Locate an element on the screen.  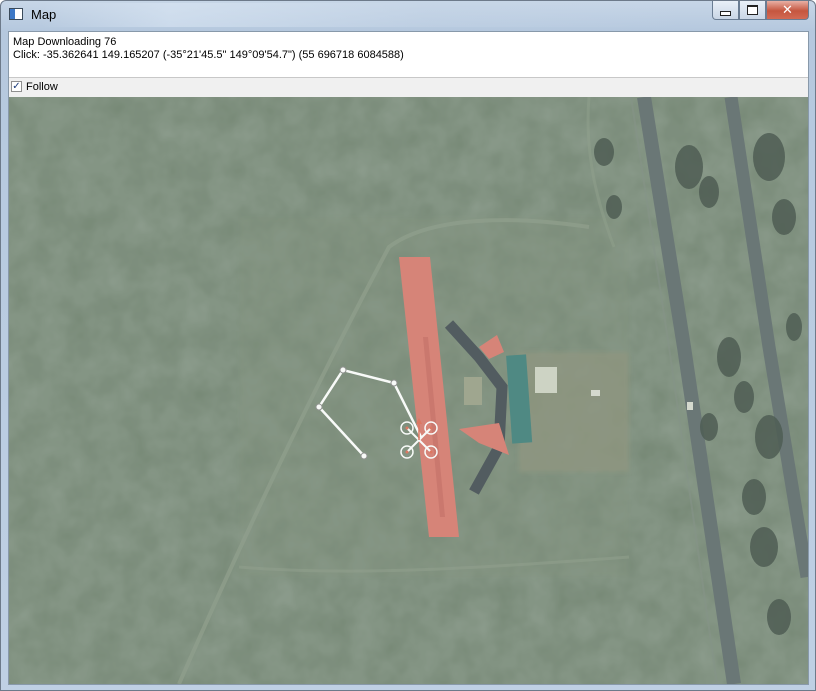
close-button: ✕ is located at coordinates (787, 10).